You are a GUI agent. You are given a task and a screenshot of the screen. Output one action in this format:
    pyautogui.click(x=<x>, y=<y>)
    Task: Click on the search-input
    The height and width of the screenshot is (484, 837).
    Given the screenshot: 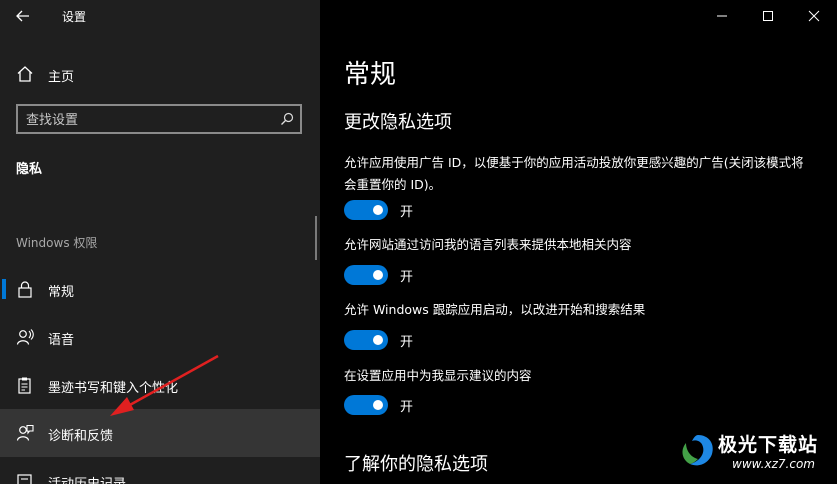 What is the action you would take?
    pyautogui.click(x=146, y=120)
    